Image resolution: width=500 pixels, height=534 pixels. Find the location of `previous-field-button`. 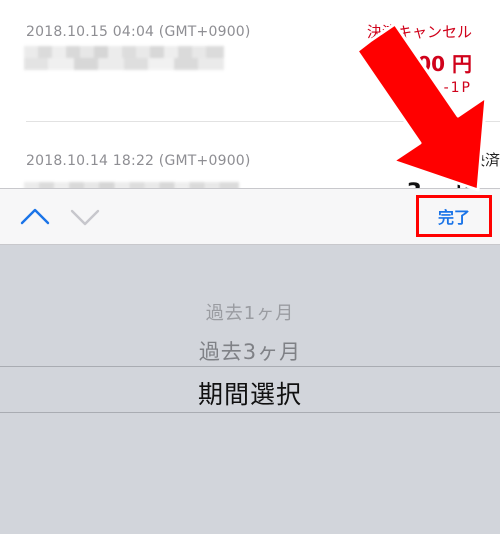

previous-field-button is located at coordinates (35, 217).